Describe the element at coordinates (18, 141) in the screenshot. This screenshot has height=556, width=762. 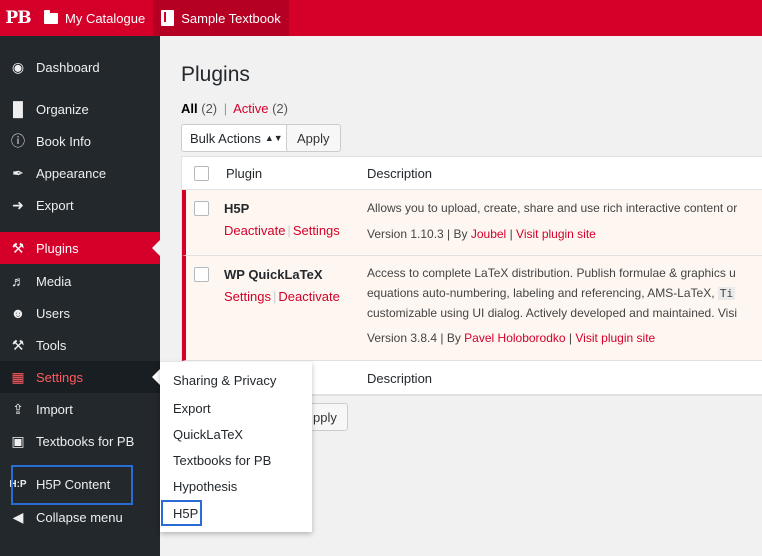
I see `info-icon: ⓘ` at that location.